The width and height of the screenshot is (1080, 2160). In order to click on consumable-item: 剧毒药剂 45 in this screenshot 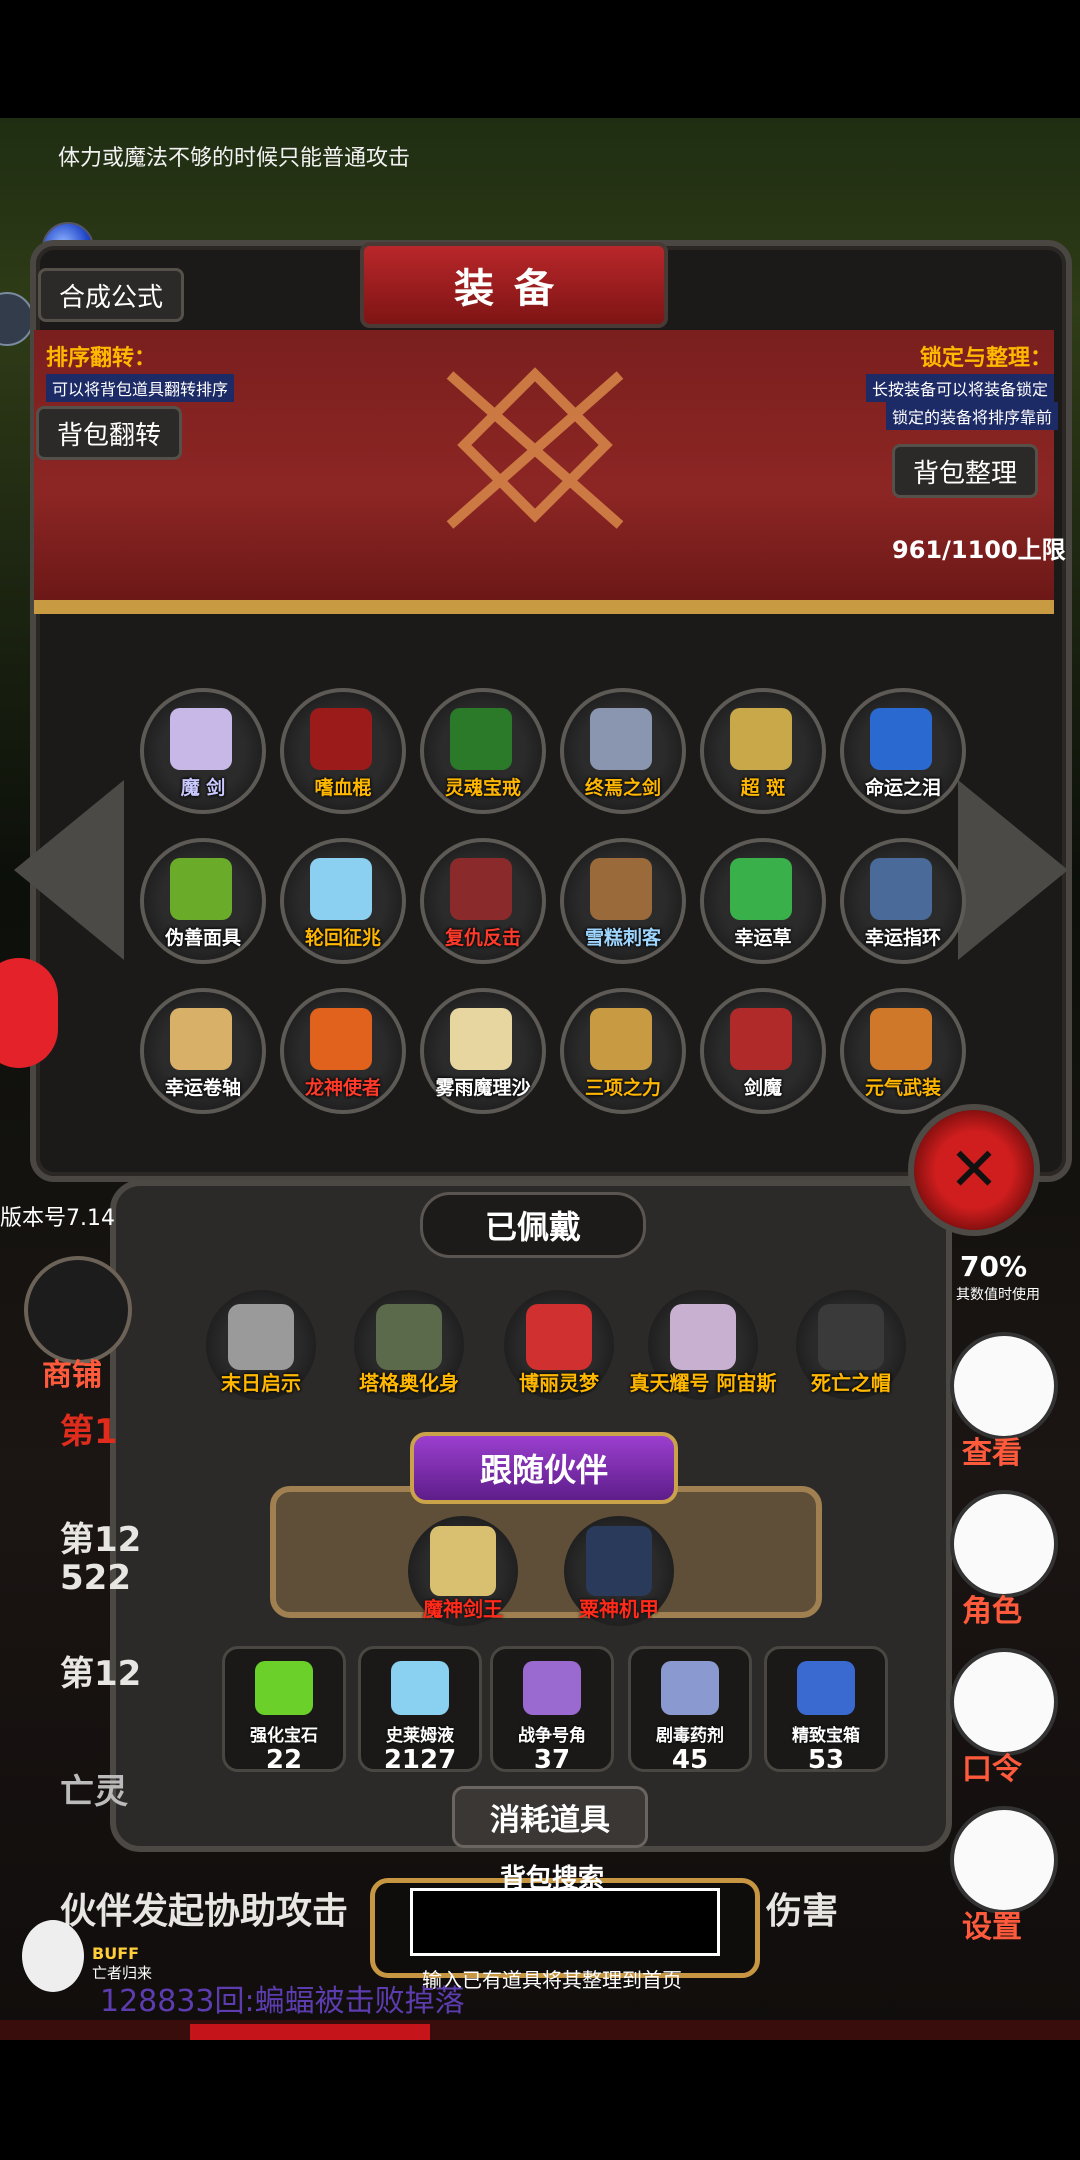, I will do `click(690, 1710)`.